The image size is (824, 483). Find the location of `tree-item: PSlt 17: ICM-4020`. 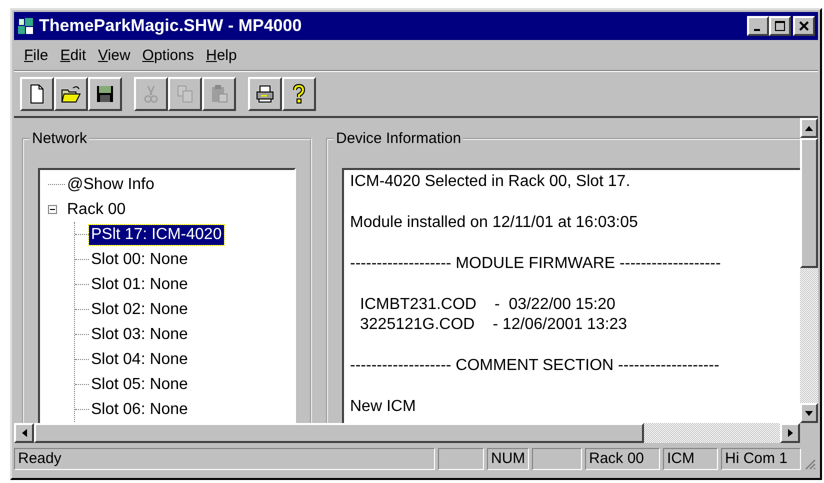

tree-item: PSlt 17: ICM-4020 is located at coordinates (156, 234).